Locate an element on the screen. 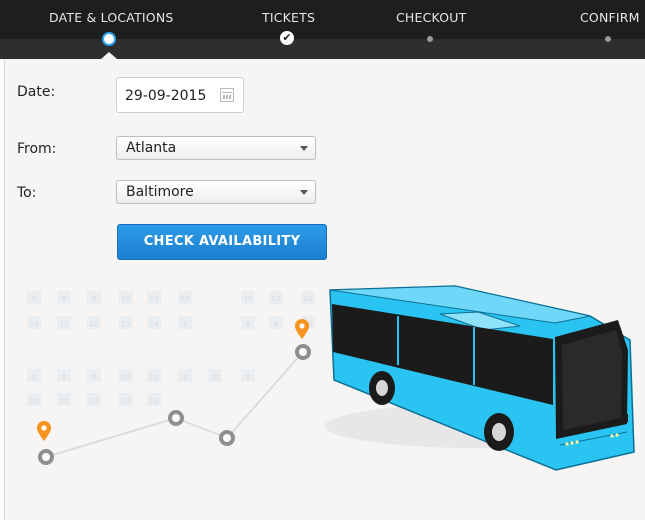  route-line is located at coordinates (174, 404).